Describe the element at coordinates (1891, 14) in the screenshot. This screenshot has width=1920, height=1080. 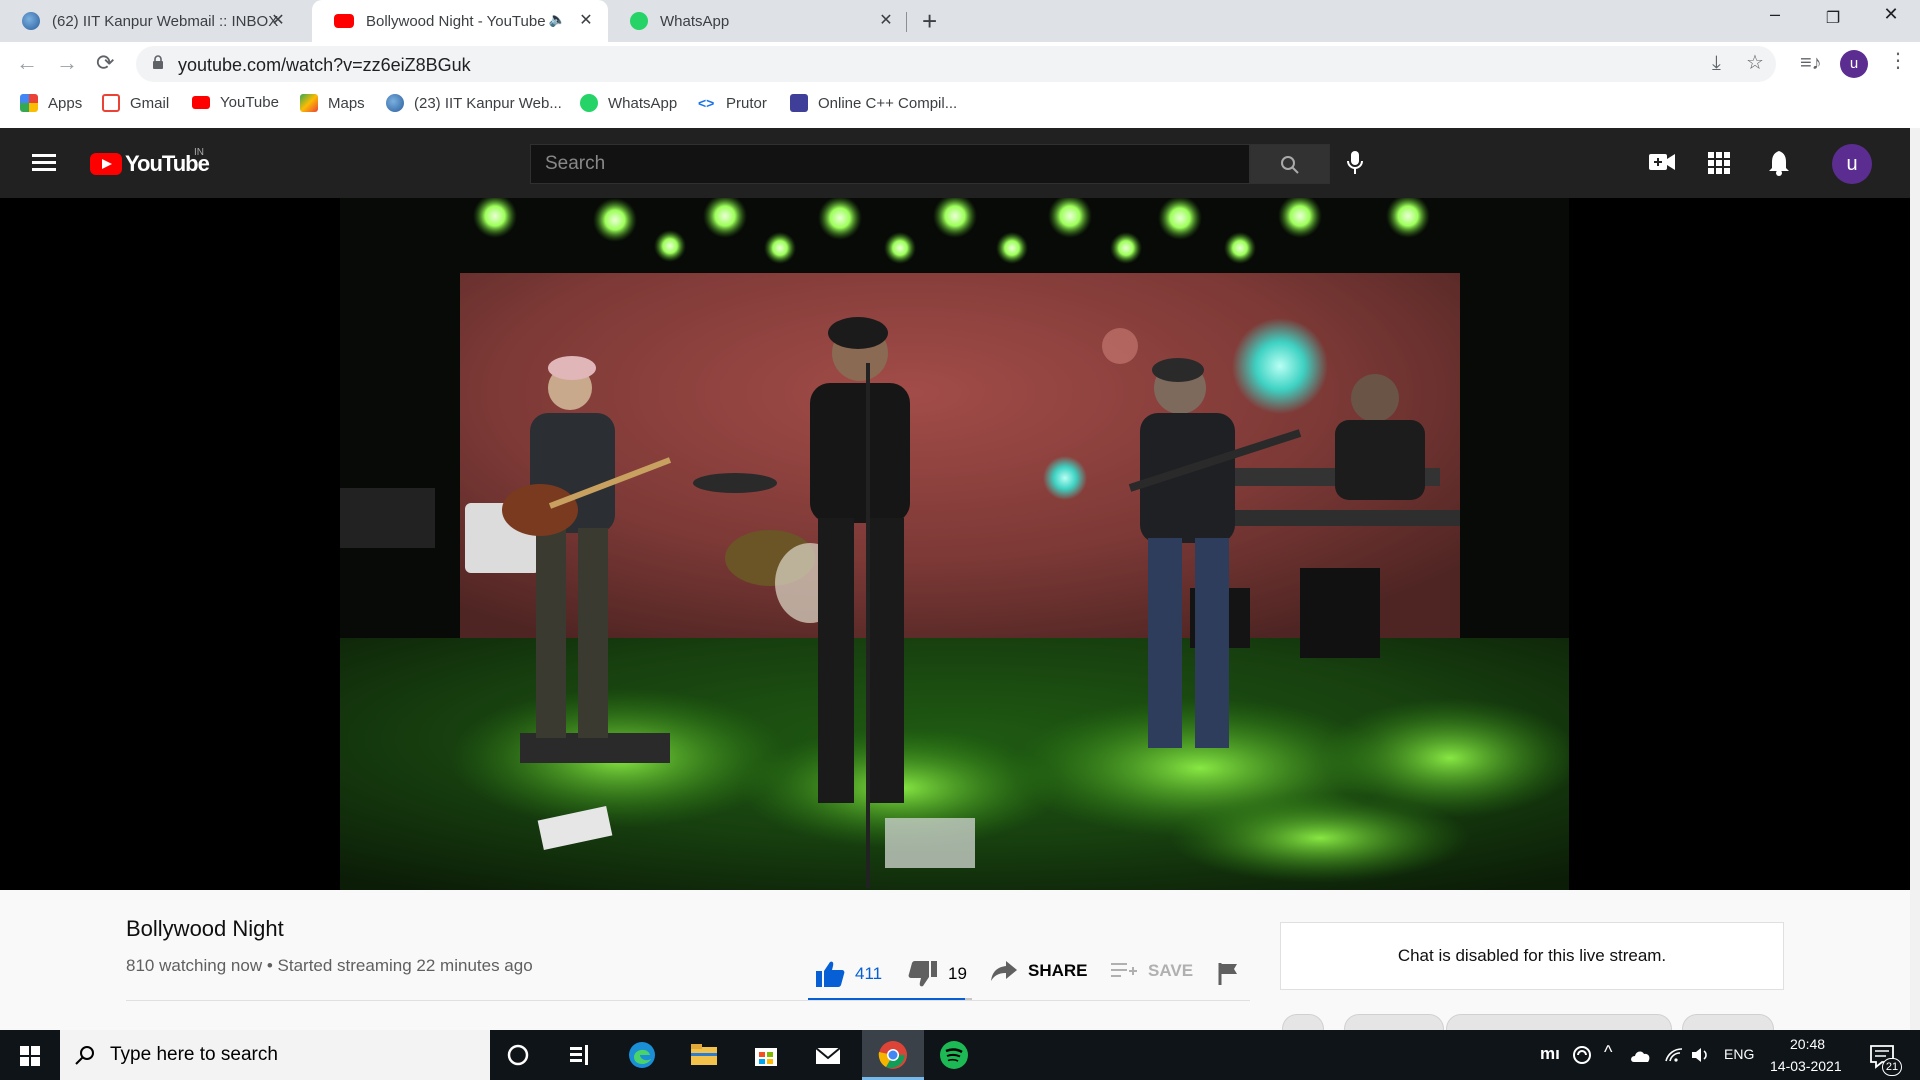
I see `close-window-button: ✕` at that location.